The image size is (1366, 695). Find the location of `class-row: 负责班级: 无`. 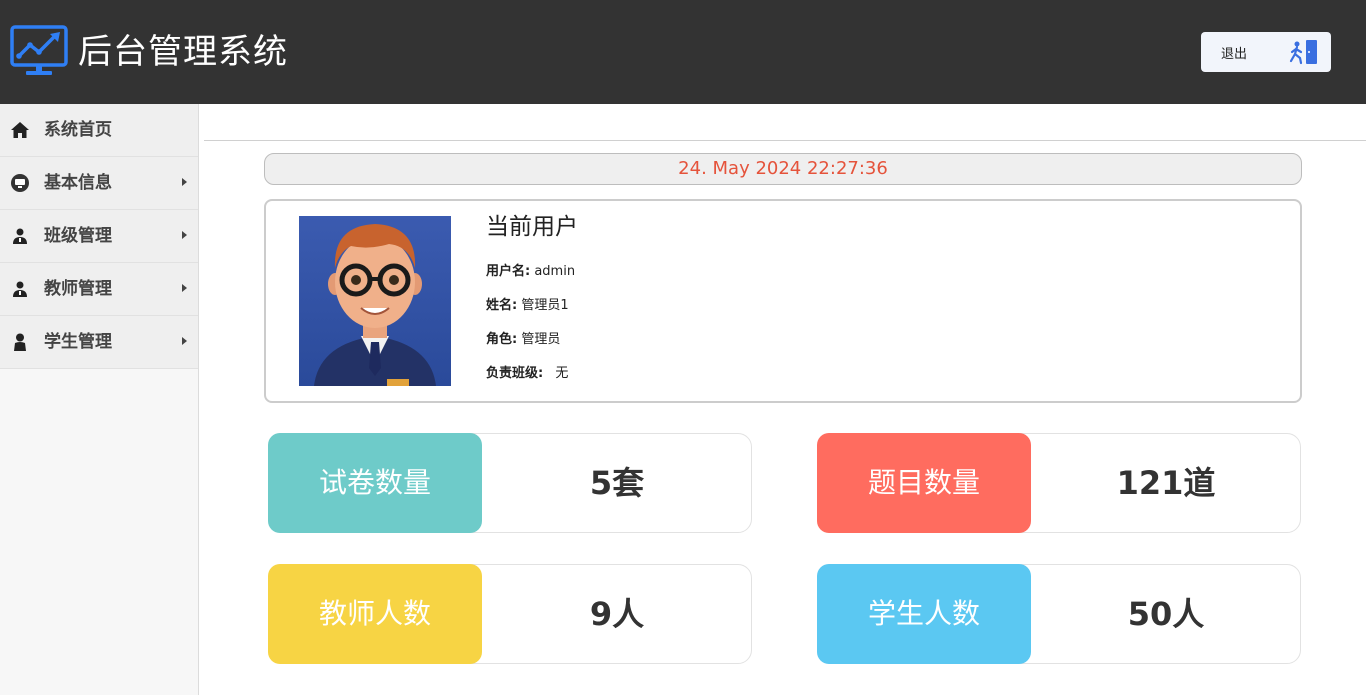

class-row: 负责班级: 无 is located at coordinates (527, 374).